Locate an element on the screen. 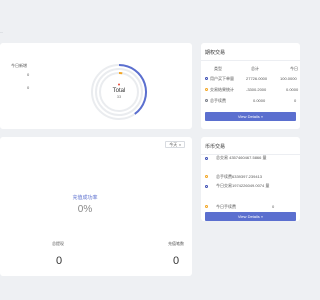 Image resolution: width=320 pixels, height=300 pixels. success-rate-value: 0% is located at coordinates (85, 209).